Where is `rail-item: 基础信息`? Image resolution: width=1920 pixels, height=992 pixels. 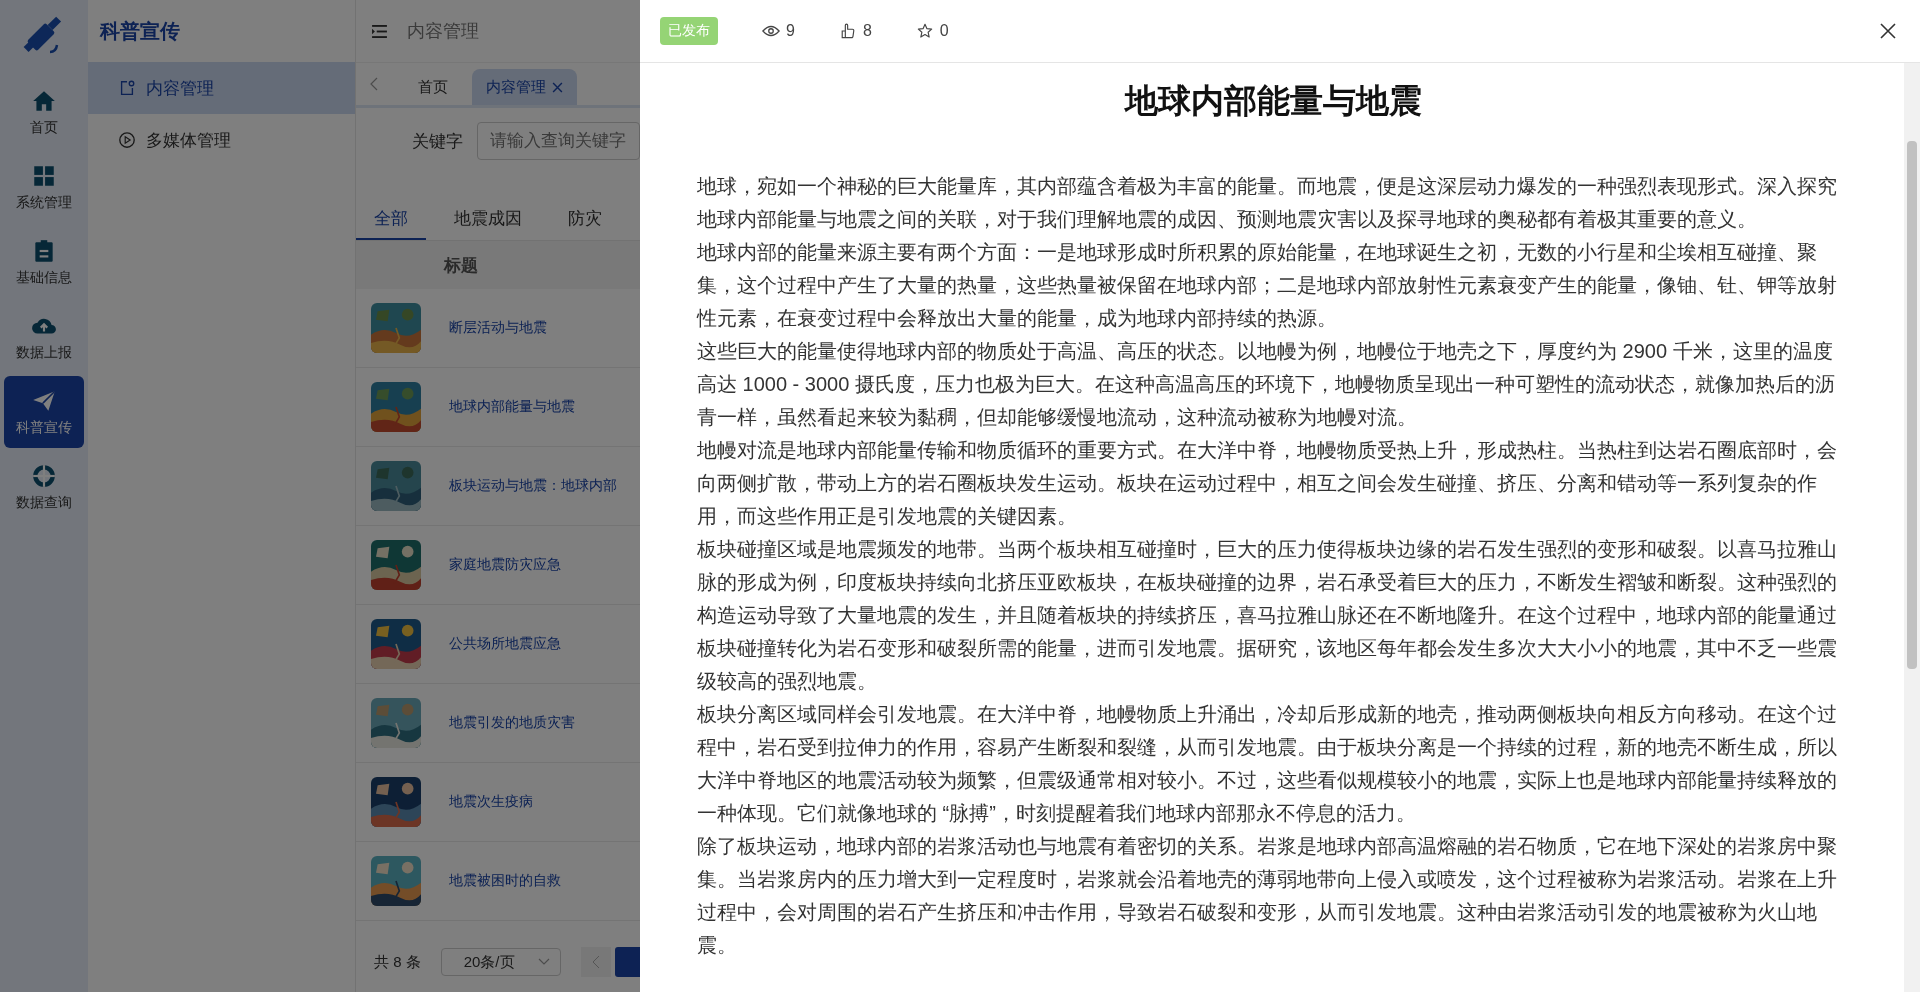 rail-item: 基础信息 is located at coordinates (44, 262).